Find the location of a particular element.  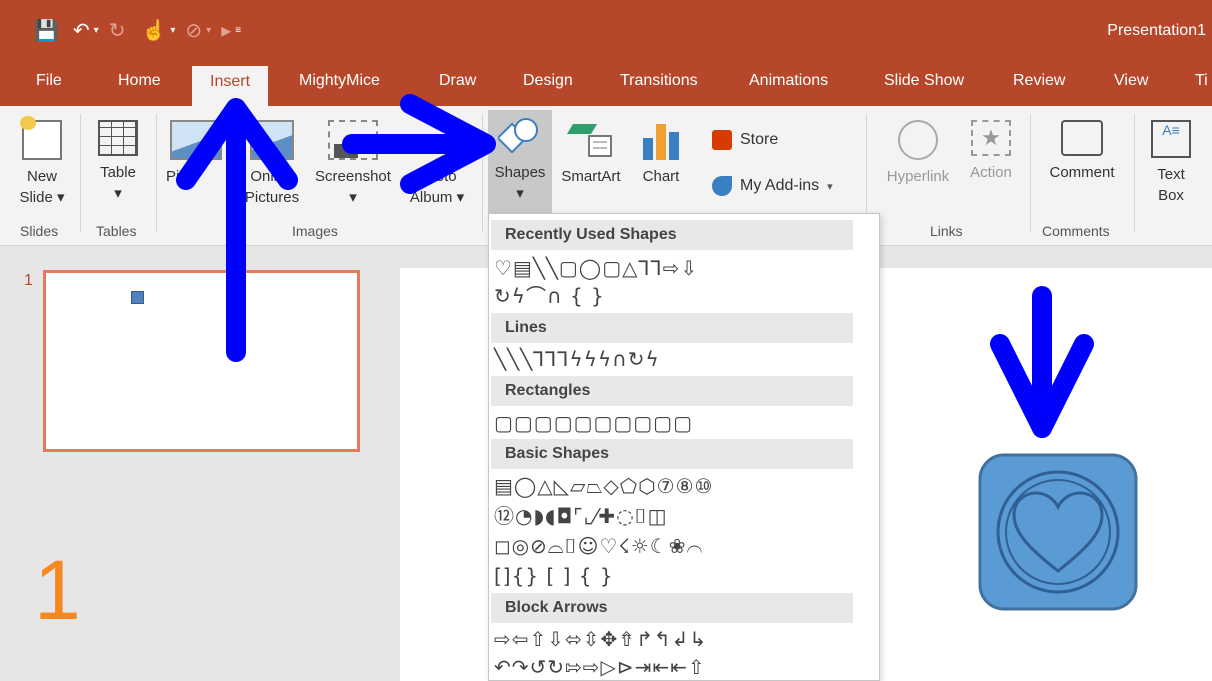

shape-row: ↶↷↺↻⇰⇨▷⊳⇥⇤⇤⇧ is located at coordinates (600, 667).